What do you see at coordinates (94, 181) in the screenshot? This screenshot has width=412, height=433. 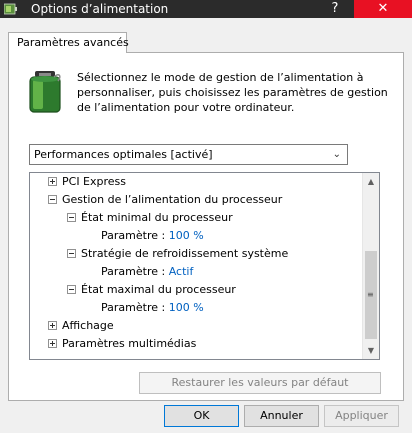 I see `tree-item-label: PCI Express` at bounding box center [94, 181].